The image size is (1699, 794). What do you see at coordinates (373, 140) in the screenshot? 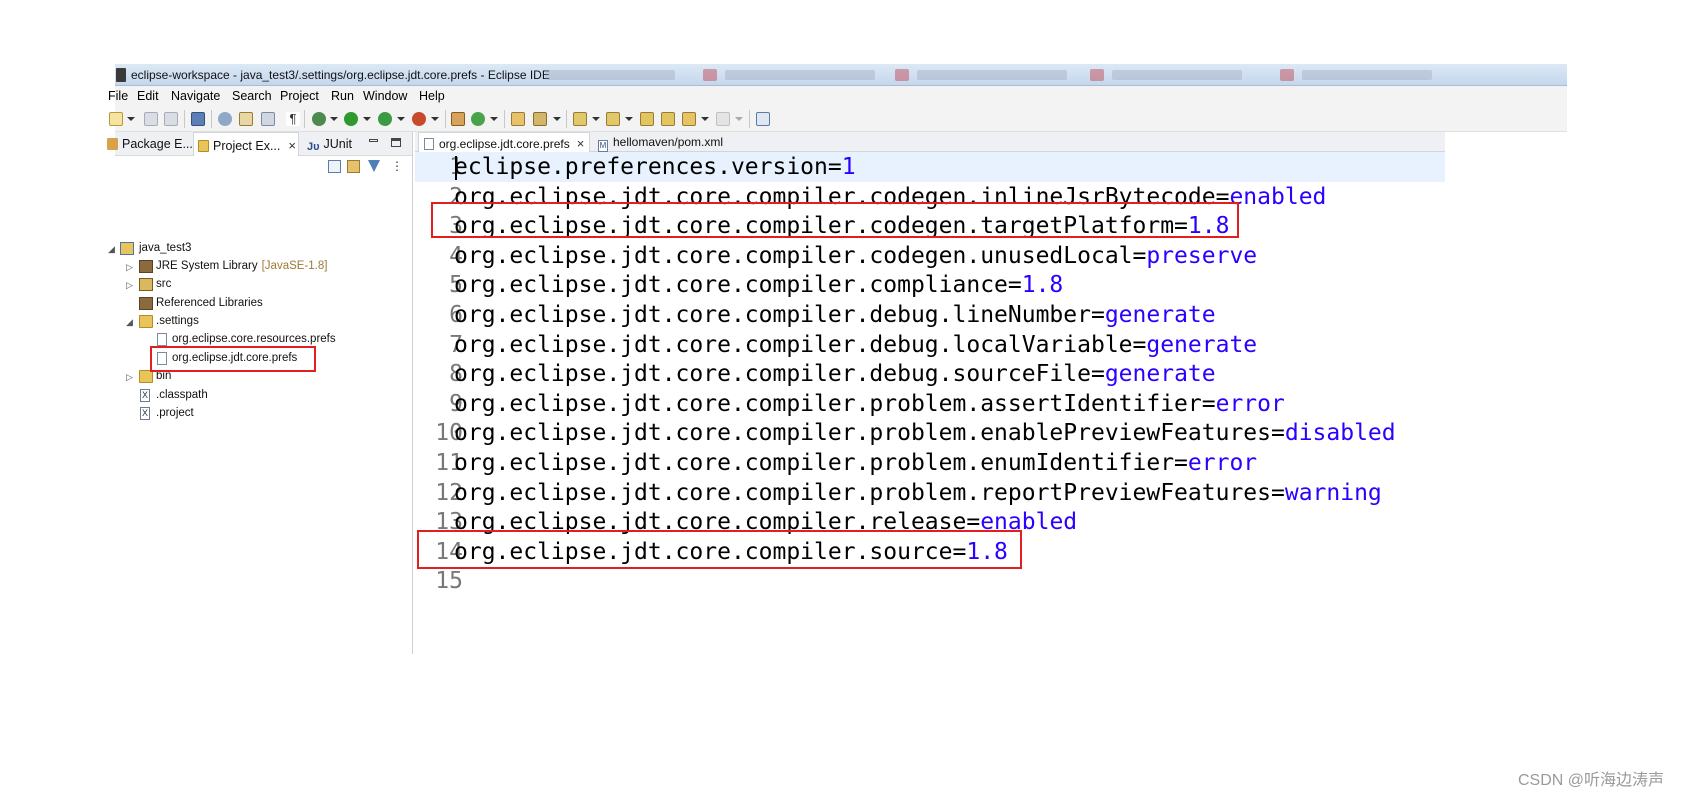
I see `minimize-icon` at bounding box center [373, 140].